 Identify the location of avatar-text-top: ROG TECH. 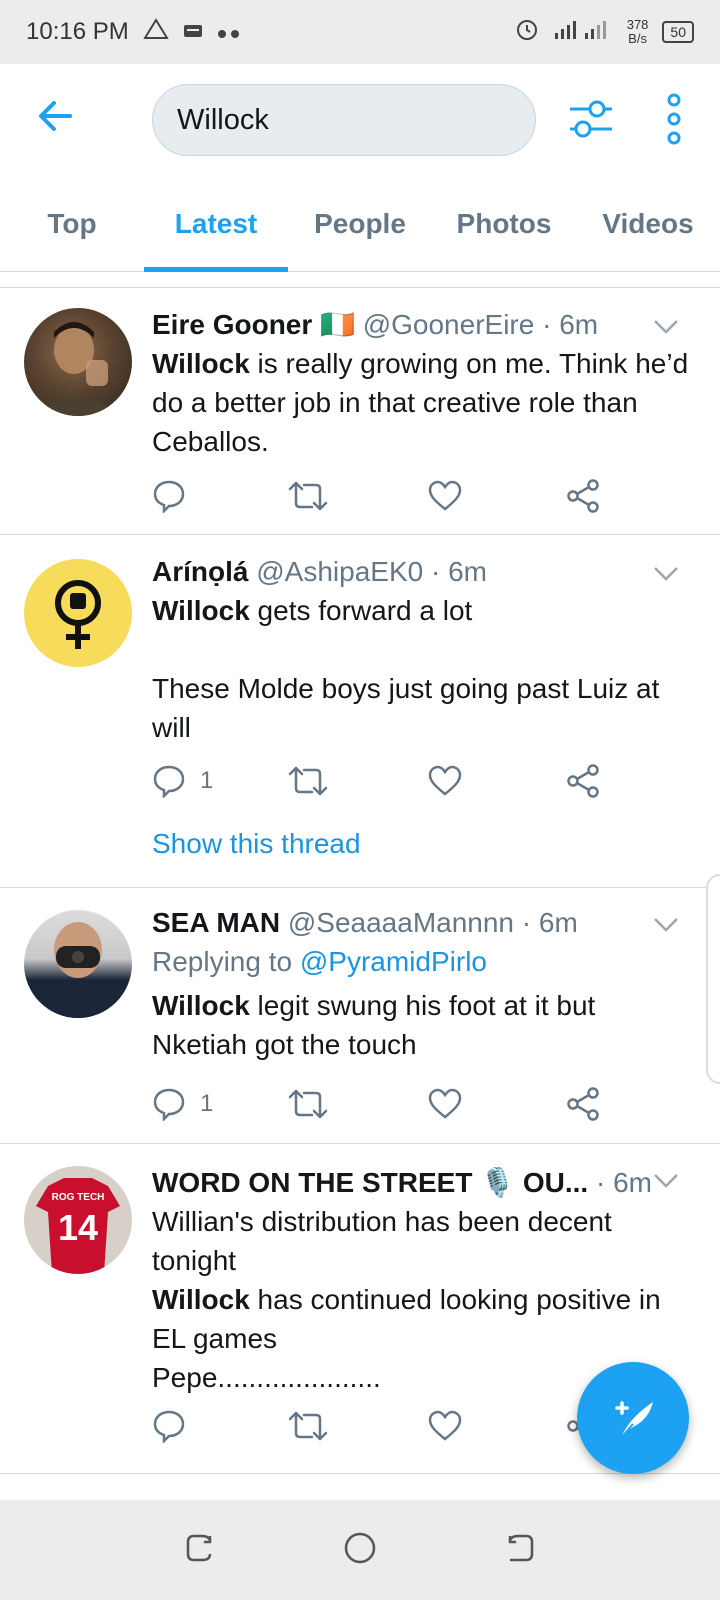
(78, 1197).